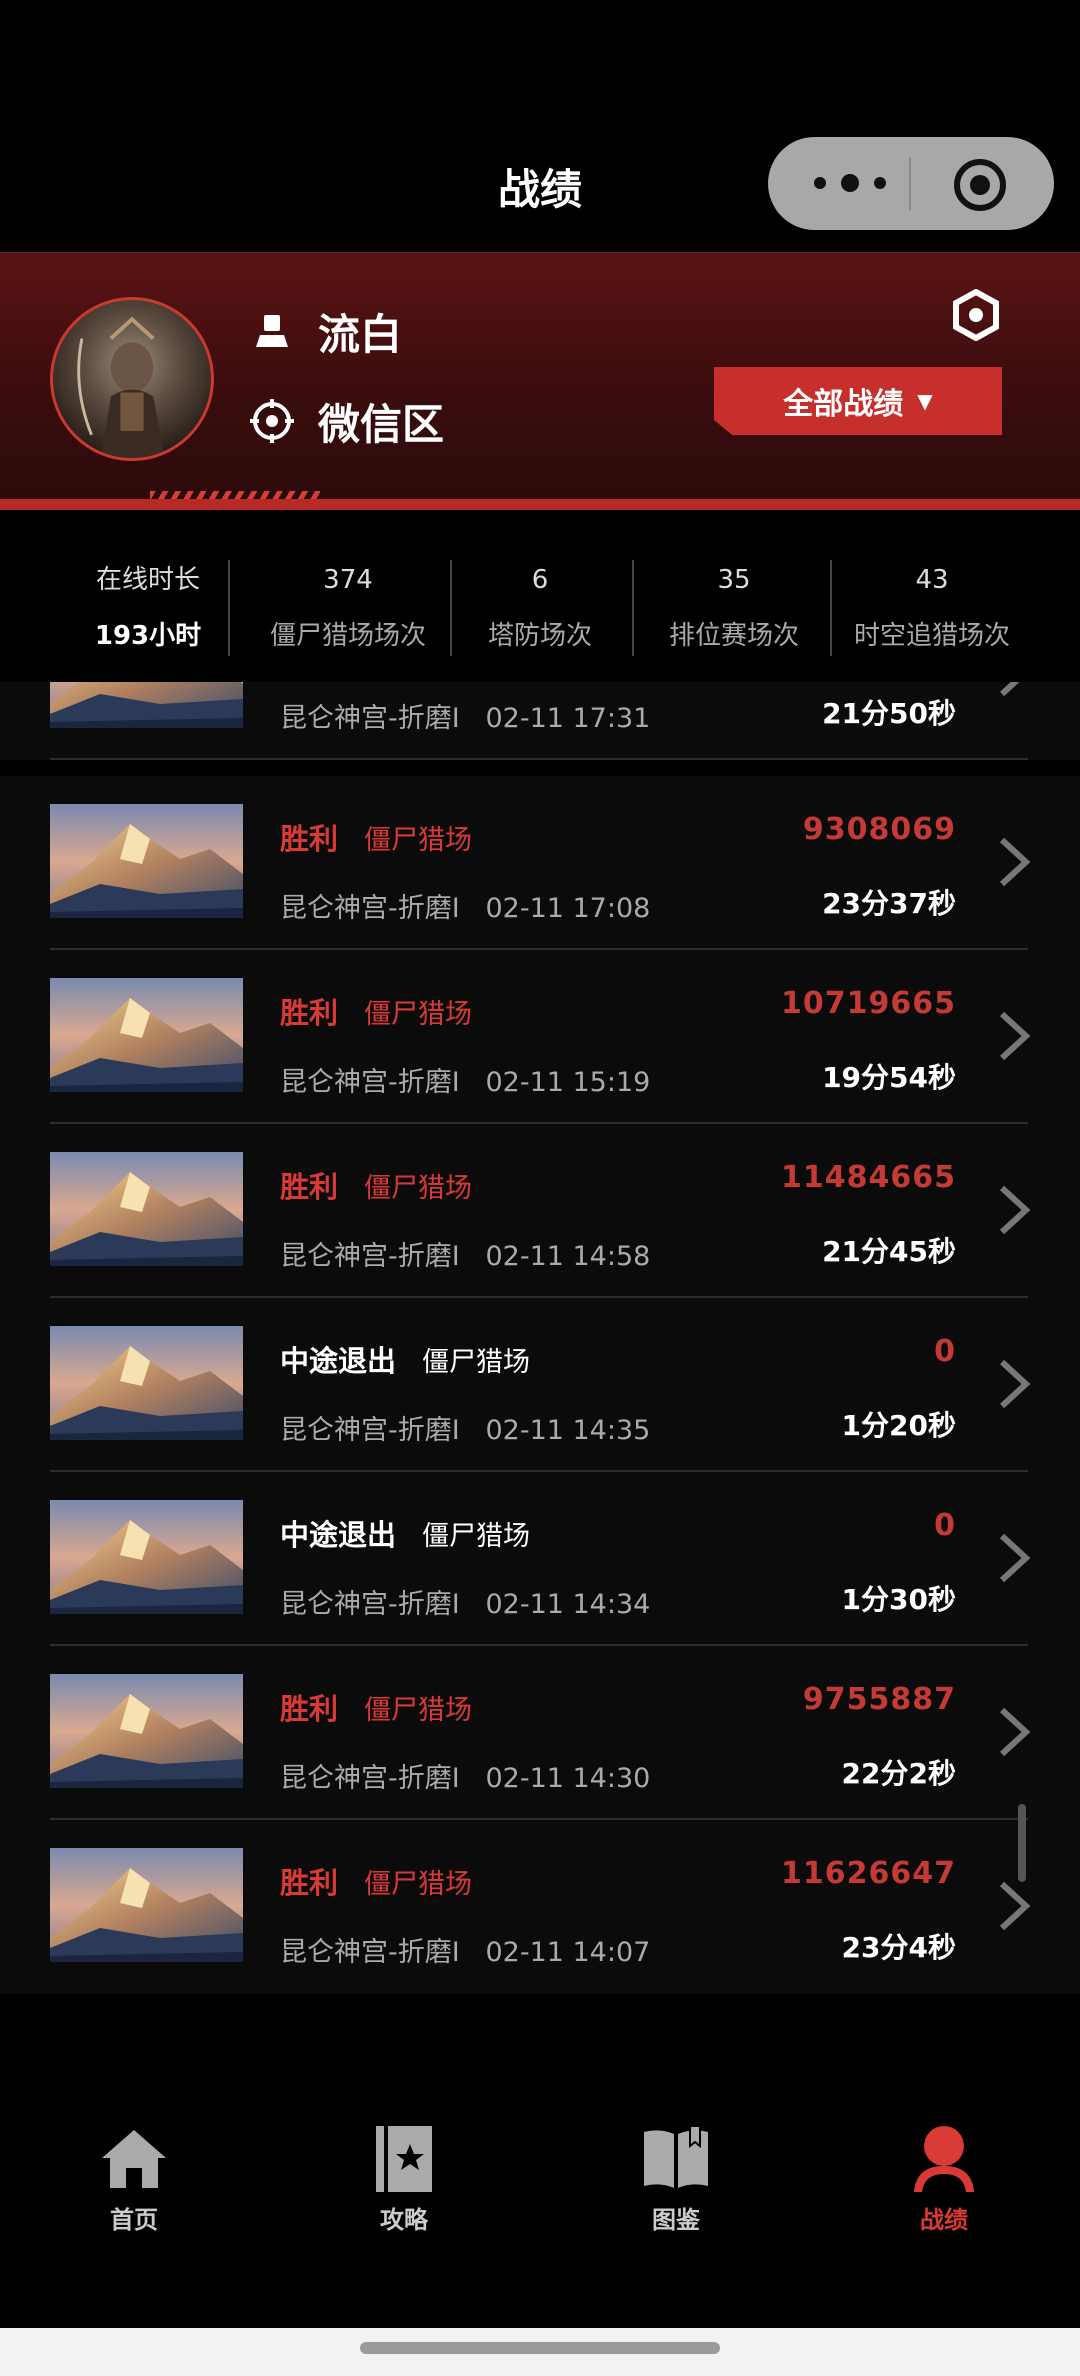 Image resolution: width=1080 pixels, height=2376 pixels. What do you see at coordinates (272, 421) in the screenshot?
I see `target-icon` at bounding box center [272, 421].